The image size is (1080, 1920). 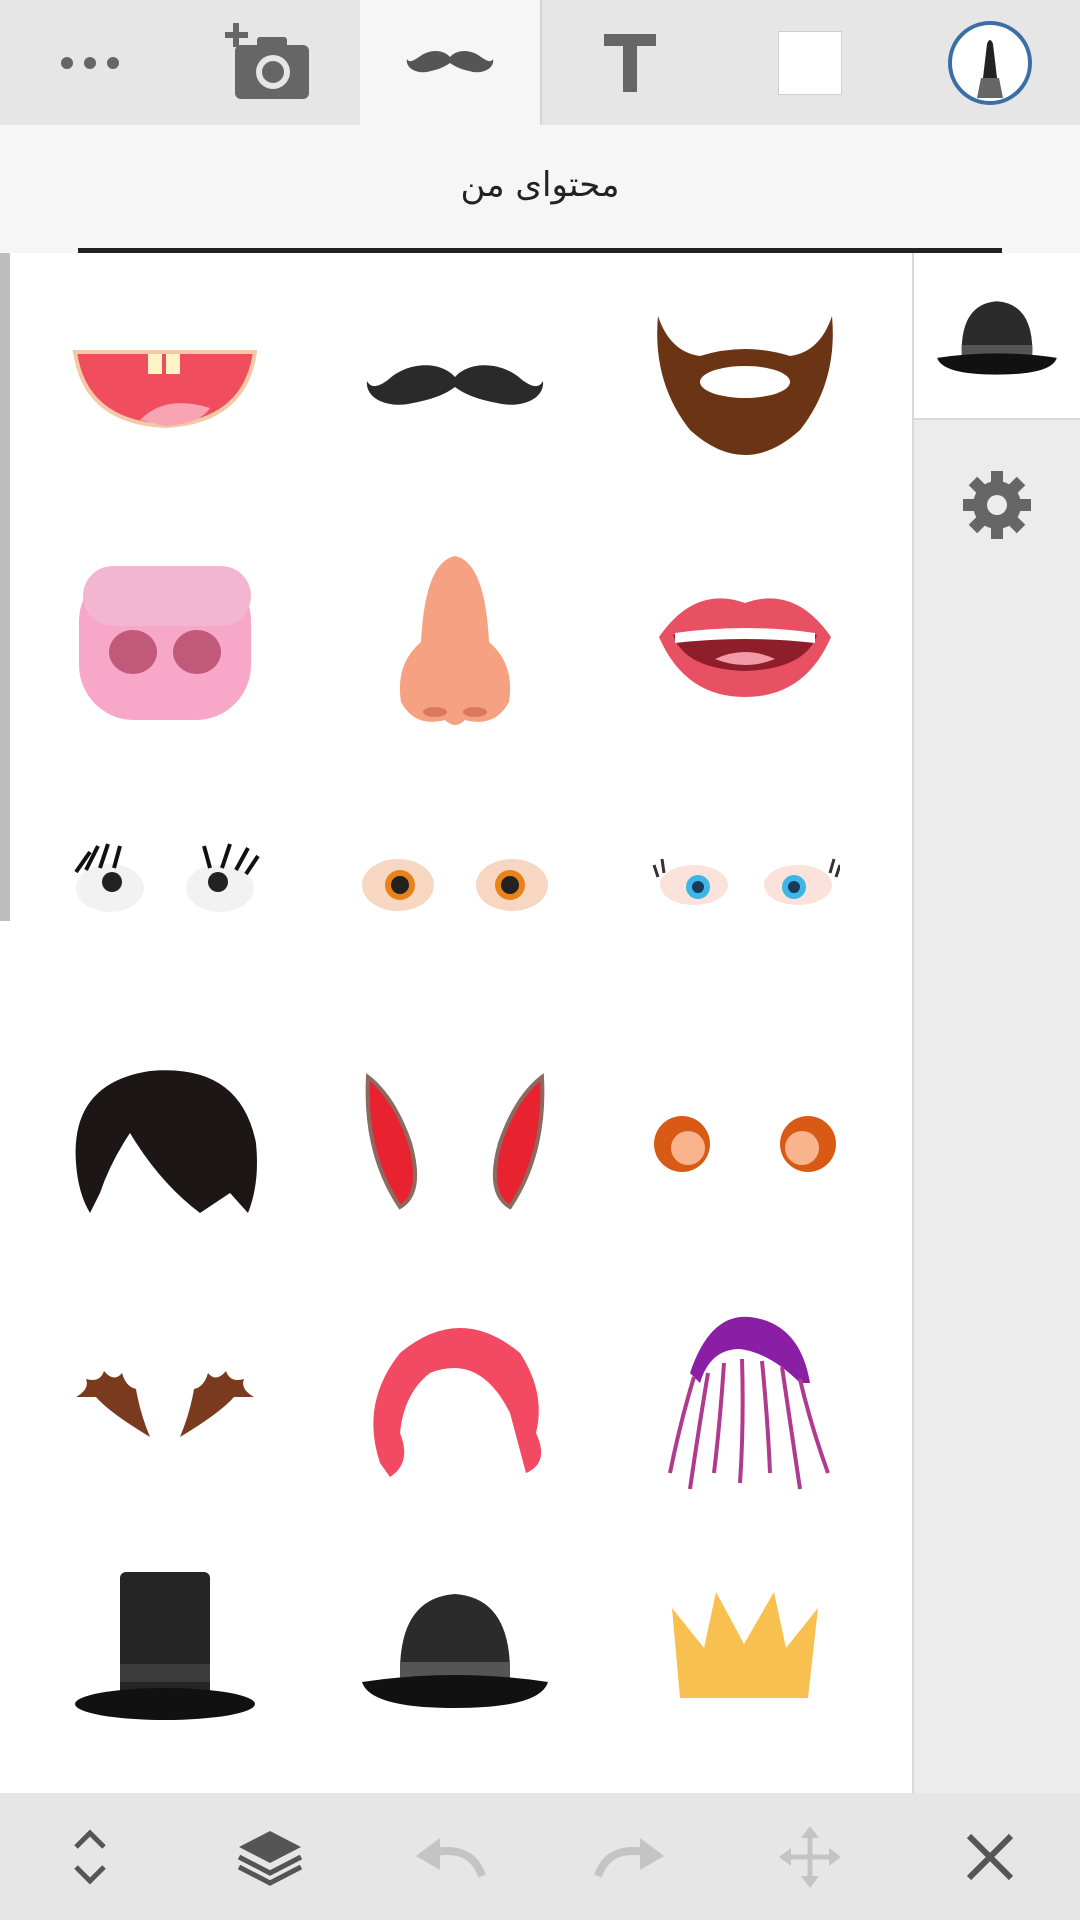 I want to click on stickers-button, so click(x=450, y=62).